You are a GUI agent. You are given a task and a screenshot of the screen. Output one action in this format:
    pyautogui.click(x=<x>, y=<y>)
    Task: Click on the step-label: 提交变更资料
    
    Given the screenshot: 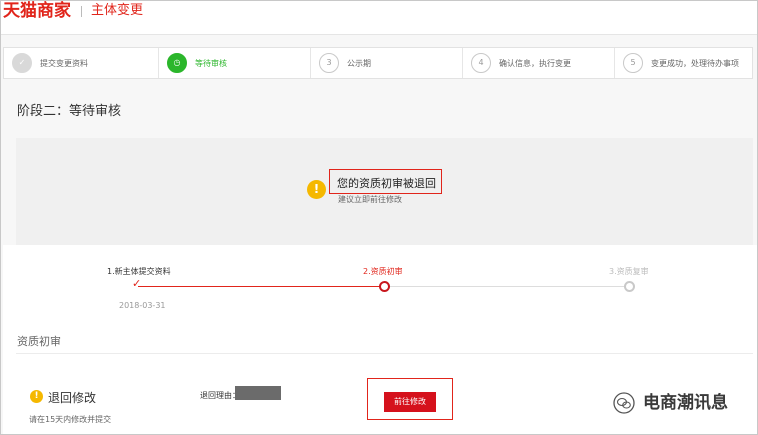 What is the action you would take?
    pyautogui.click(x=64, y=63)
    